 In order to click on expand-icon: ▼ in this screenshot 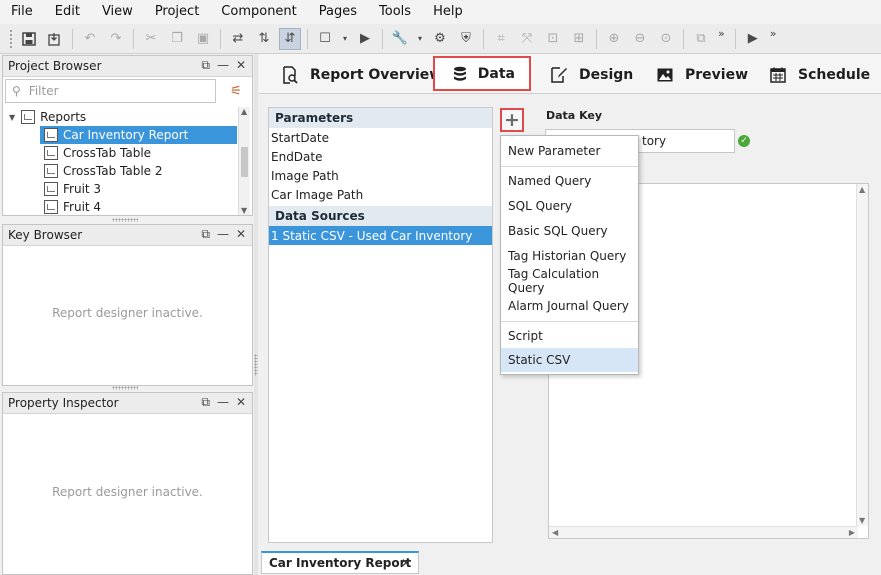, I will do `click(12, 117)`.